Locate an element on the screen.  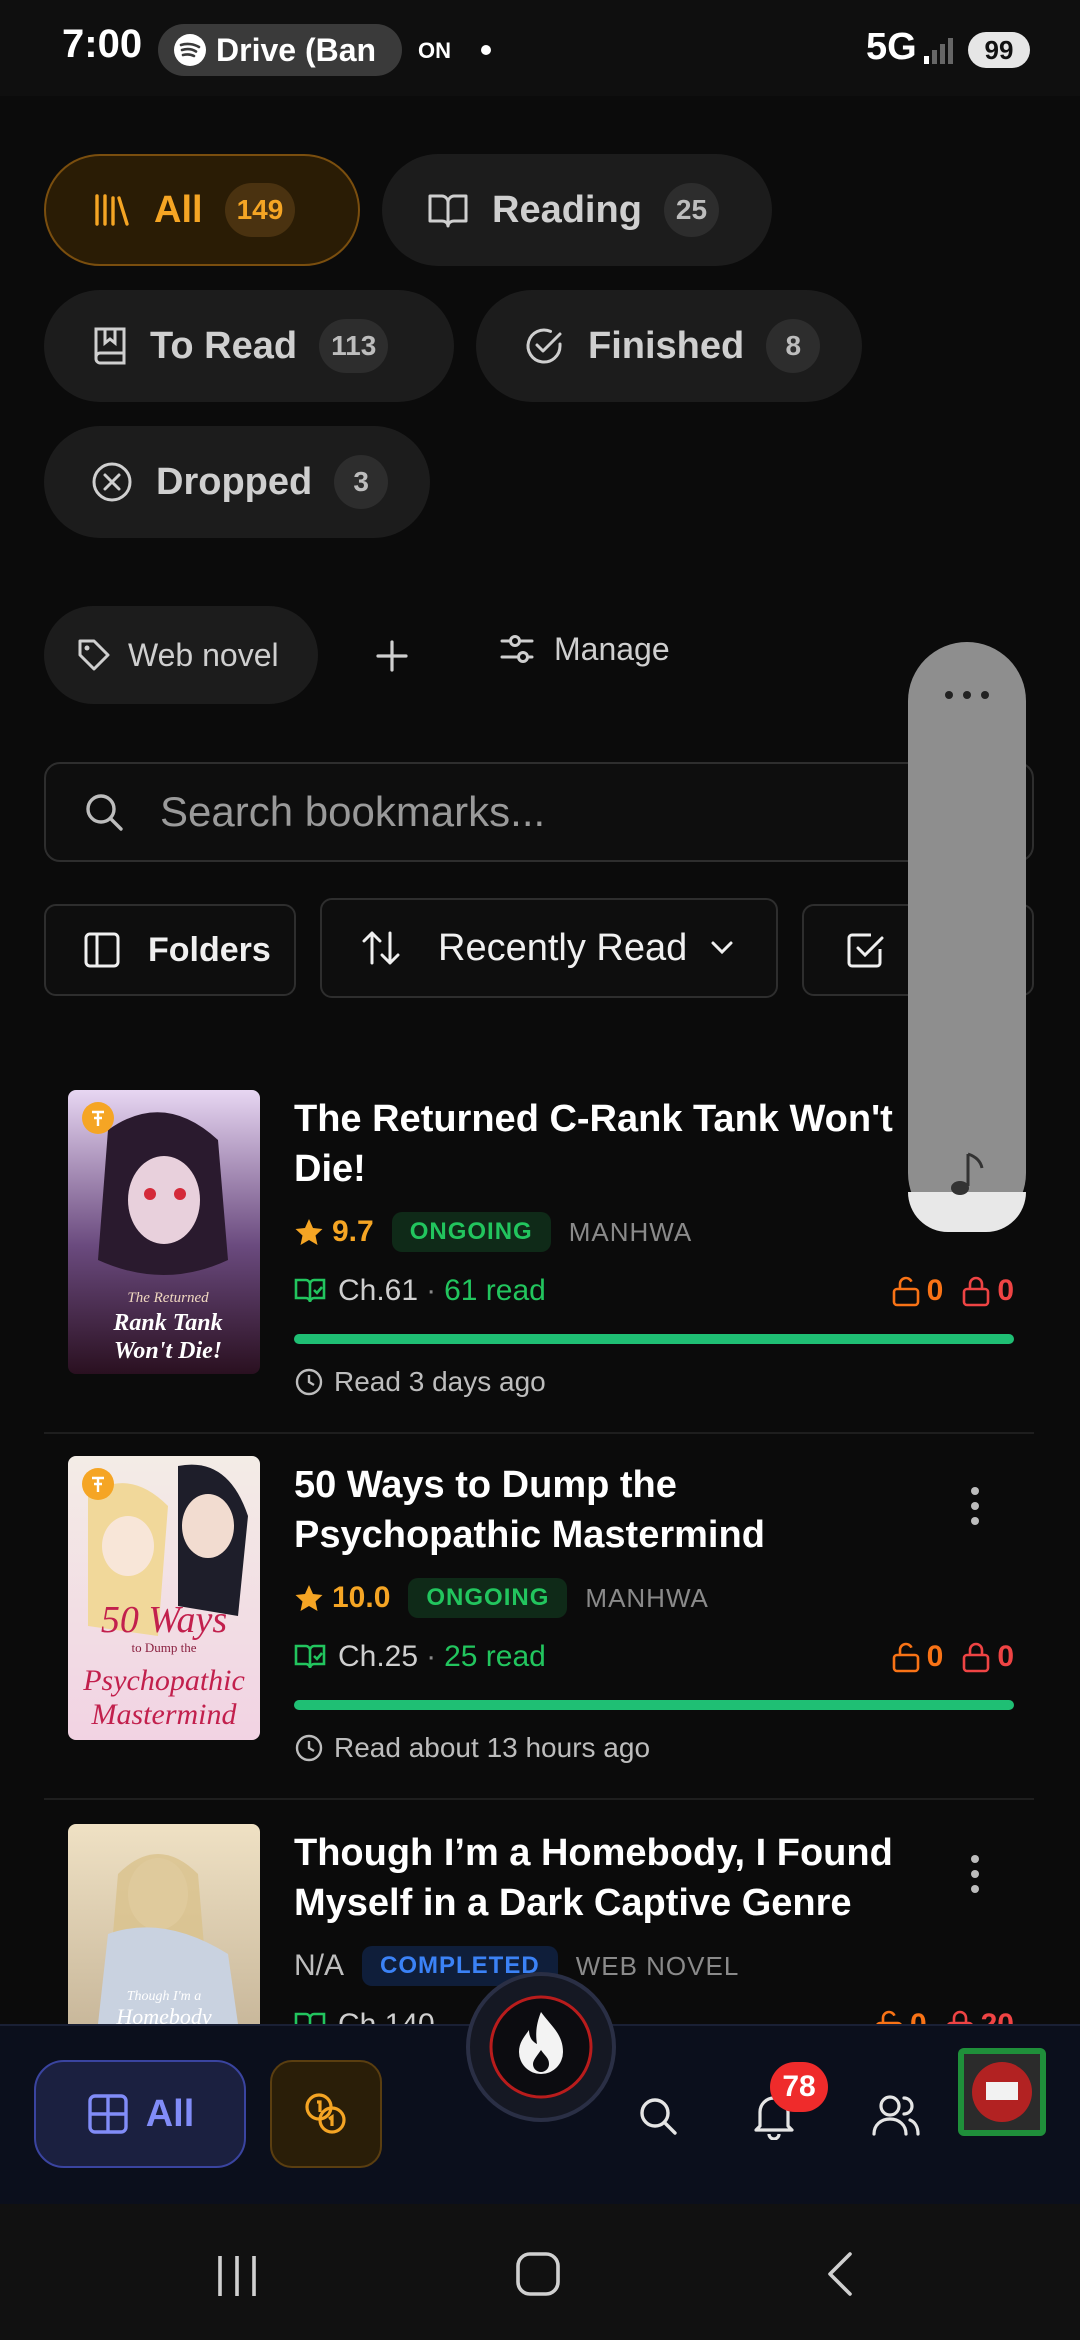
home-button is located at coordinates (538, 2276).